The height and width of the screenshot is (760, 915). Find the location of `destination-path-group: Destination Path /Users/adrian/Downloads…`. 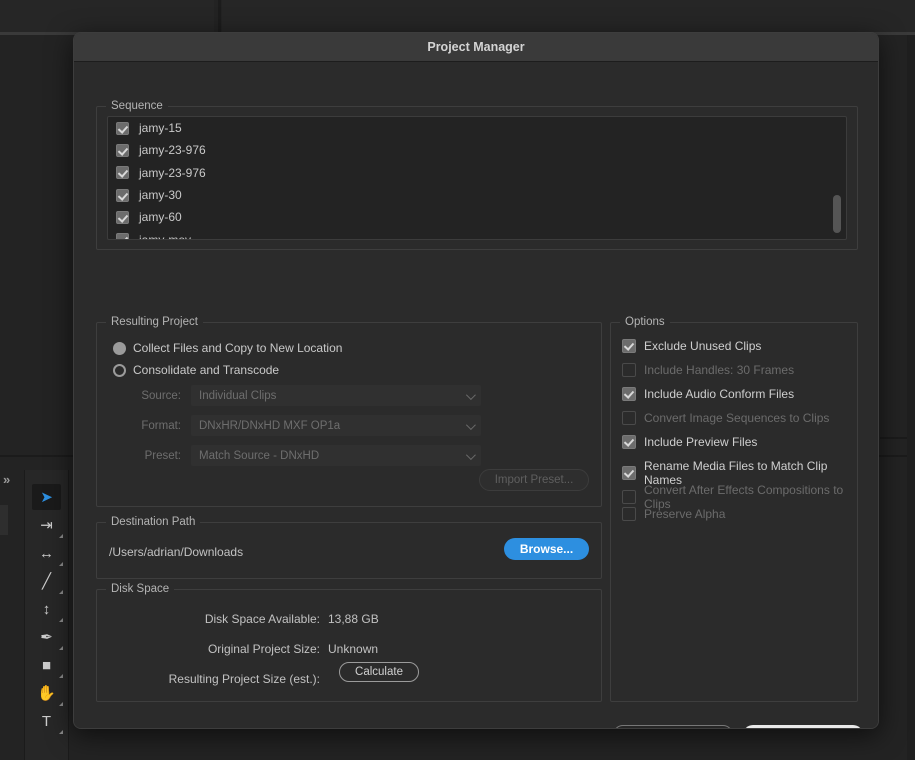

destination-path-group: Destination Path /Users/adrian/Downloads… is located at coordinates (349, 547).